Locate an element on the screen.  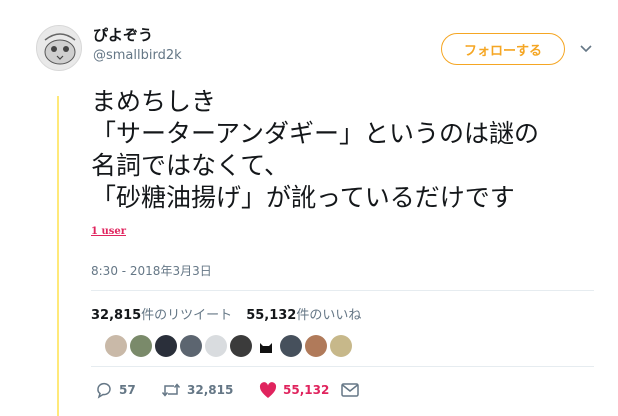
like-count: 55,132 is located at coordinates (306, 390).